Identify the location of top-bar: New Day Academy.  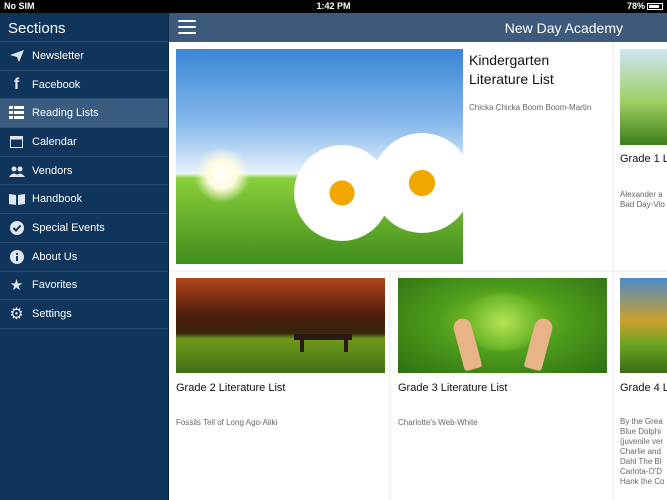
(418, 27).